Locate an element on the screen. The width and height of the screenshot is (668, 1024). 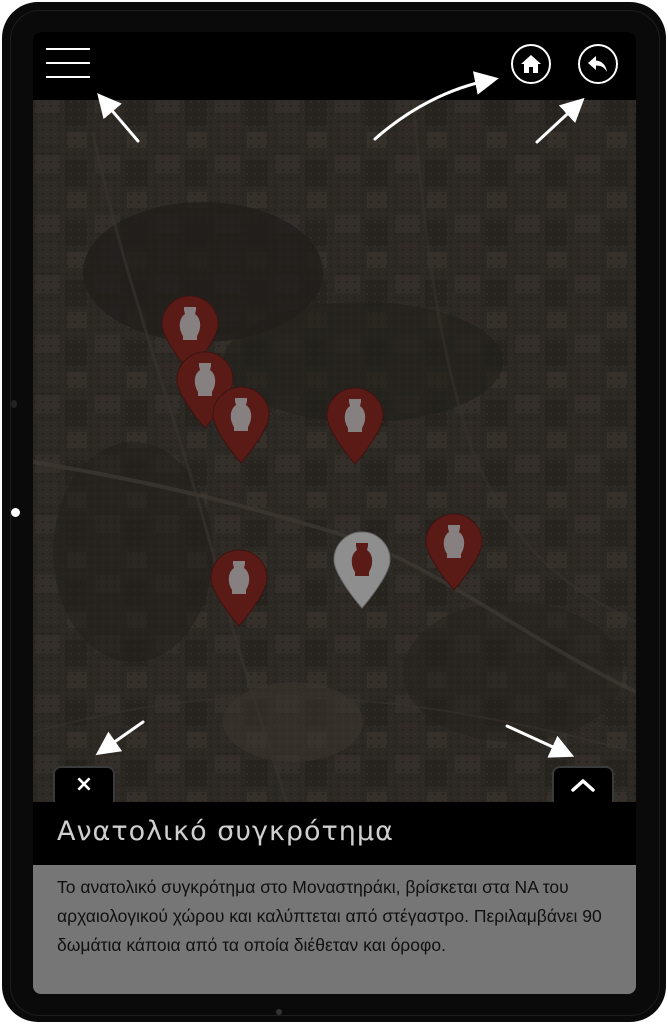
close-icon: × is located at coordinates (84, 784).